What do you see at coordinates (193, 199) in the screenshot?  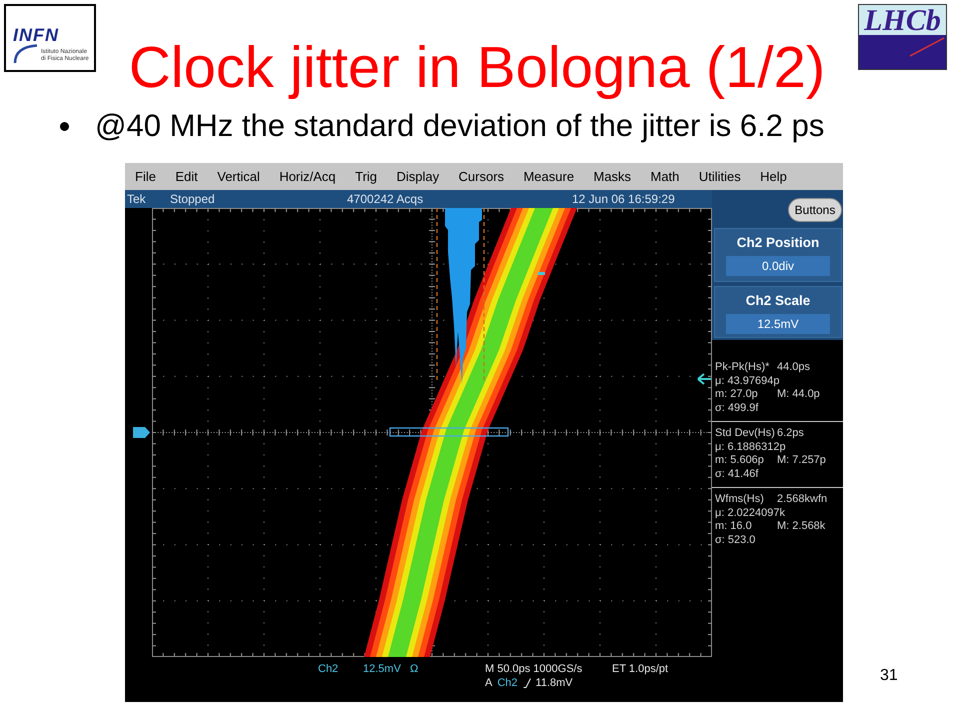 I see `acquisition-state: Stopped` at bounding box center [193, 199].